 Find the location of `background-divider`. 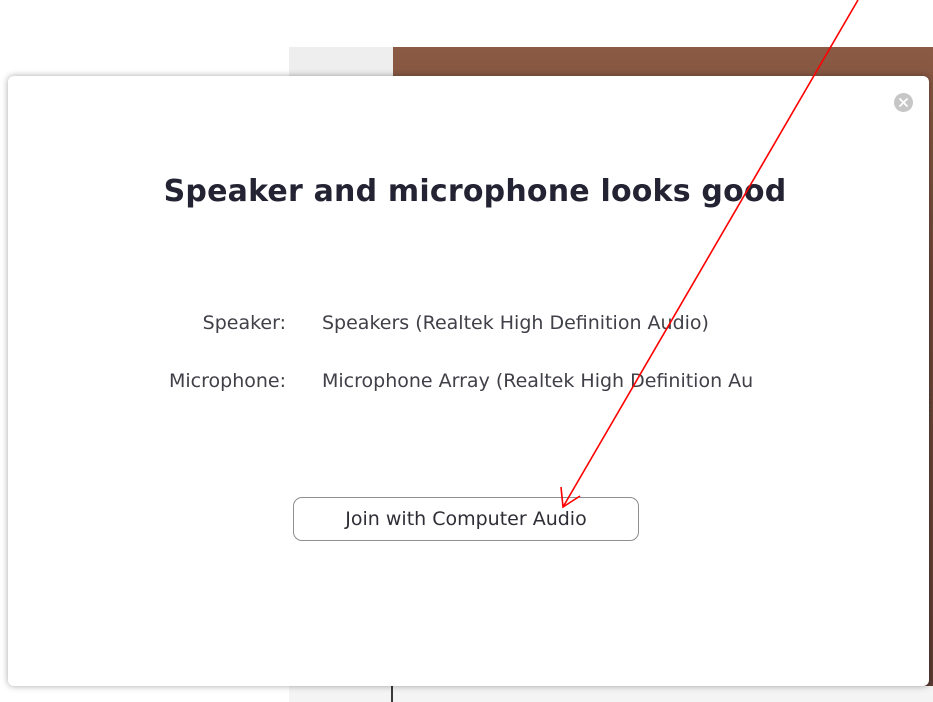

background-divider is located at coordinates (392, 693).